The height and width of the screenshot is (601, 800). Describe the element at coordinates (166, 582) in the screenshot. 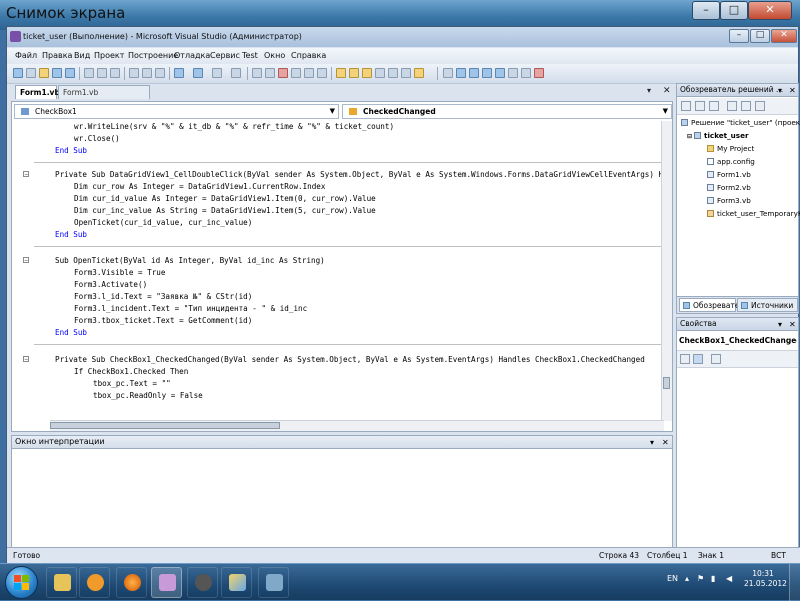

I see `taskbar-visual-studio` at that location.